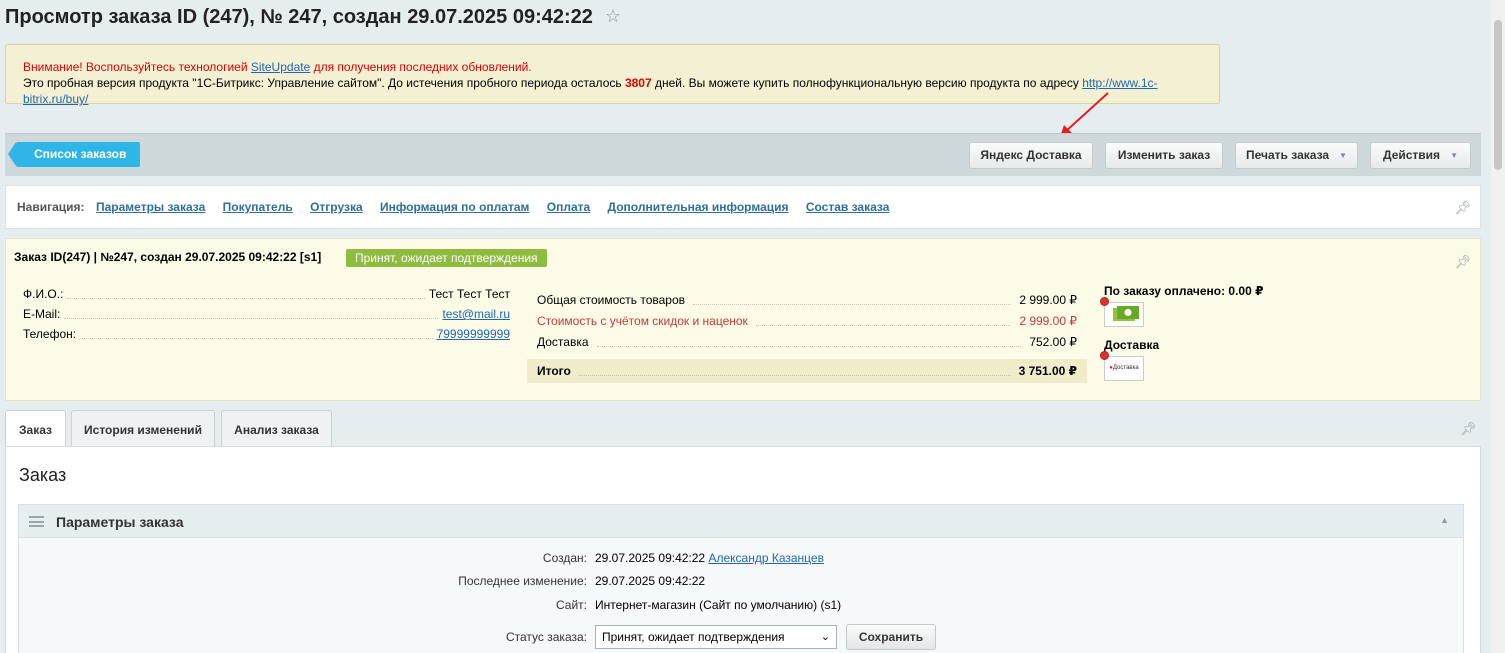 The width and height of the screenshot is (1505, 653). What do you see at coordinates (454, 207) in the screenshot?
I see `nav-link-payment-info: Информация по оплатам` at bounding box center [454, 207].